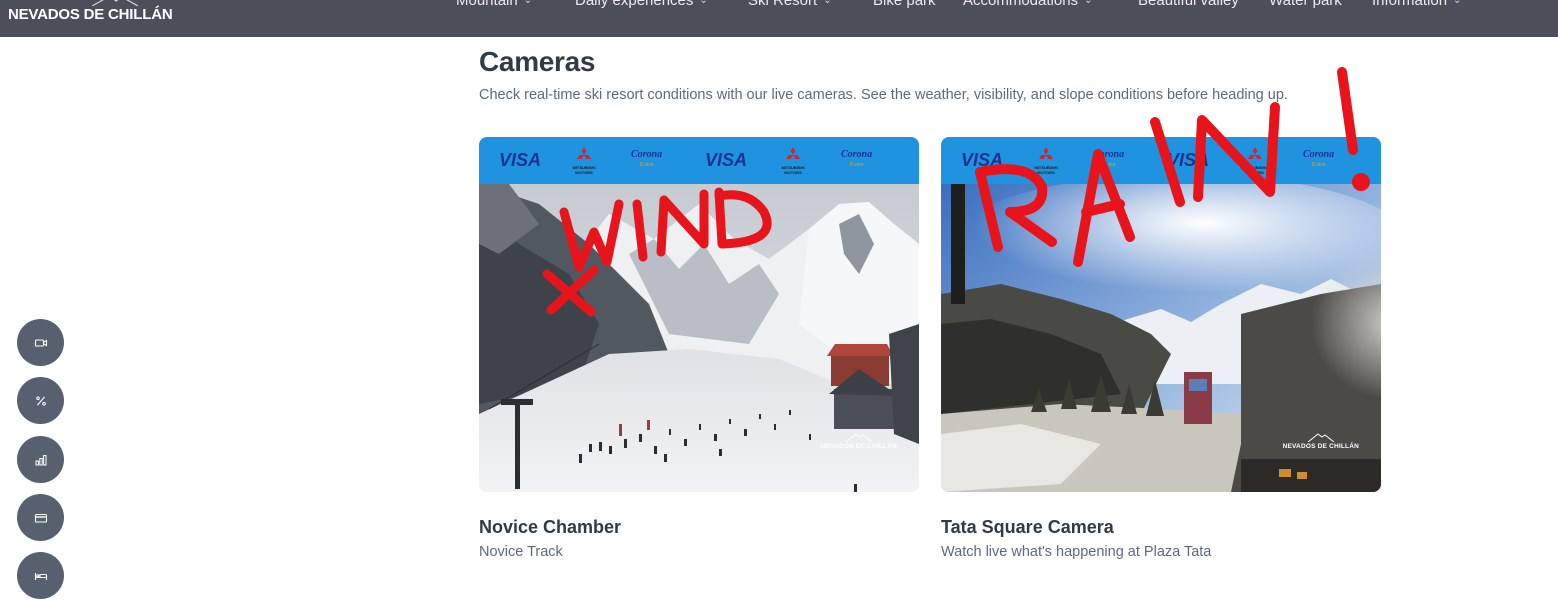 The width and height of the screenshot is (1558, 602). I want to click on nav-item-mountain: Mountain ⌄, so click(494, 4).